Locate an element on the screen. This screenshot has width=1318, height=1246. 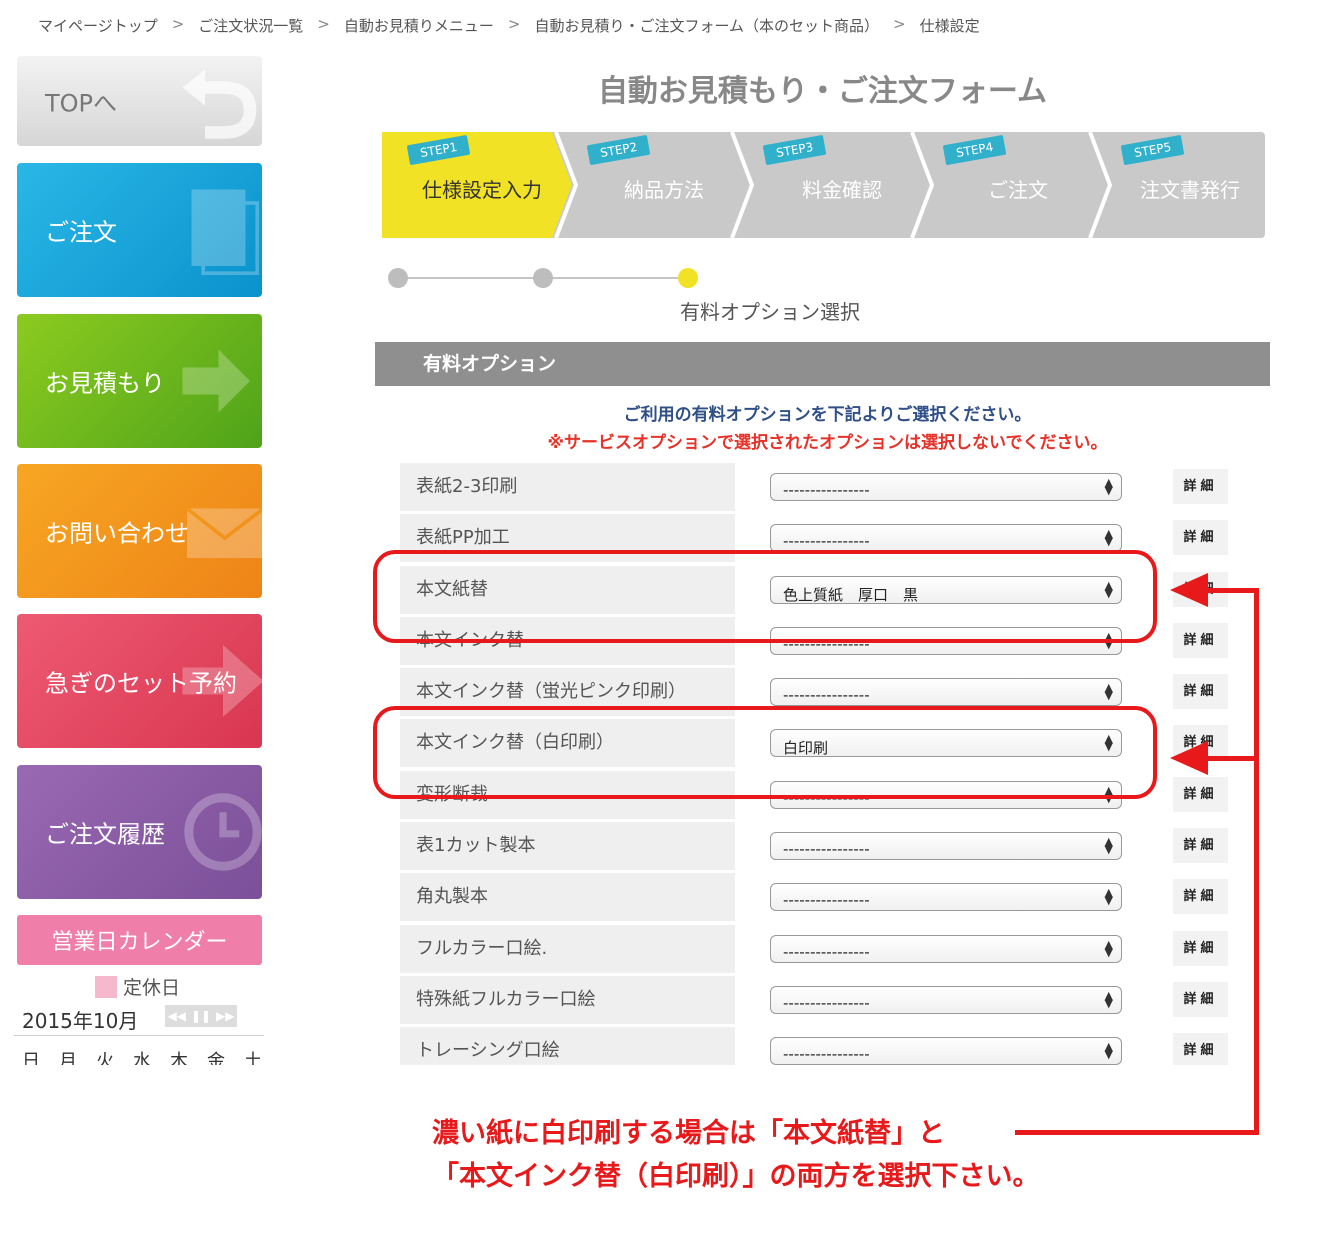
weekday-label: 火 is located at coordinates (105, 1058).